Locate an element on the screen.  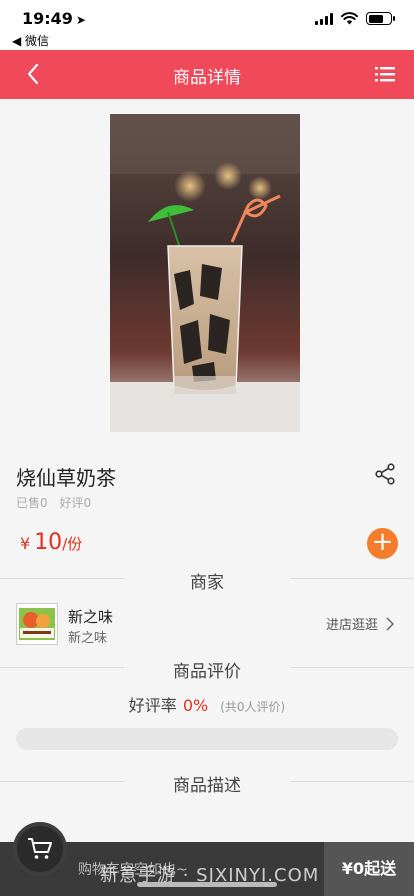
merchant-logo is located at coordinates (37, 624).